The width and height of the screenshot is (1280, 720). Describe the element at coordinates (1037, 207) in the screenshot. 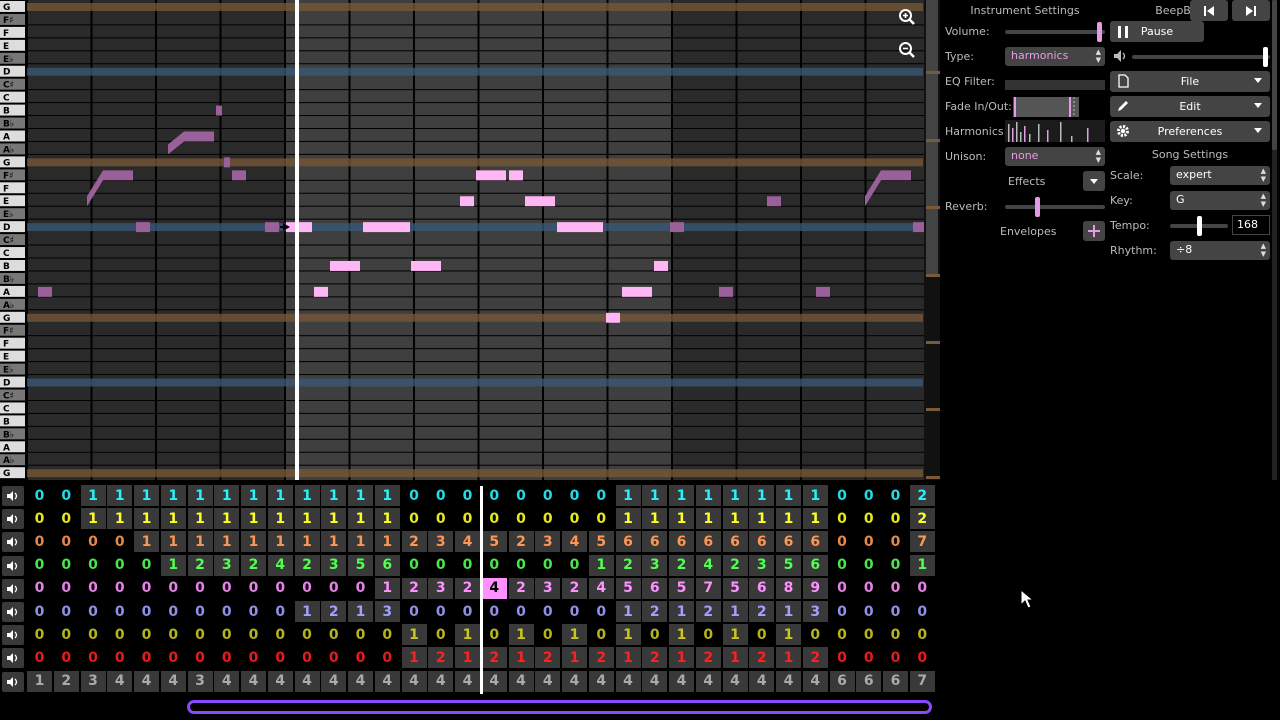

I see `reverb-thumb` at that location.